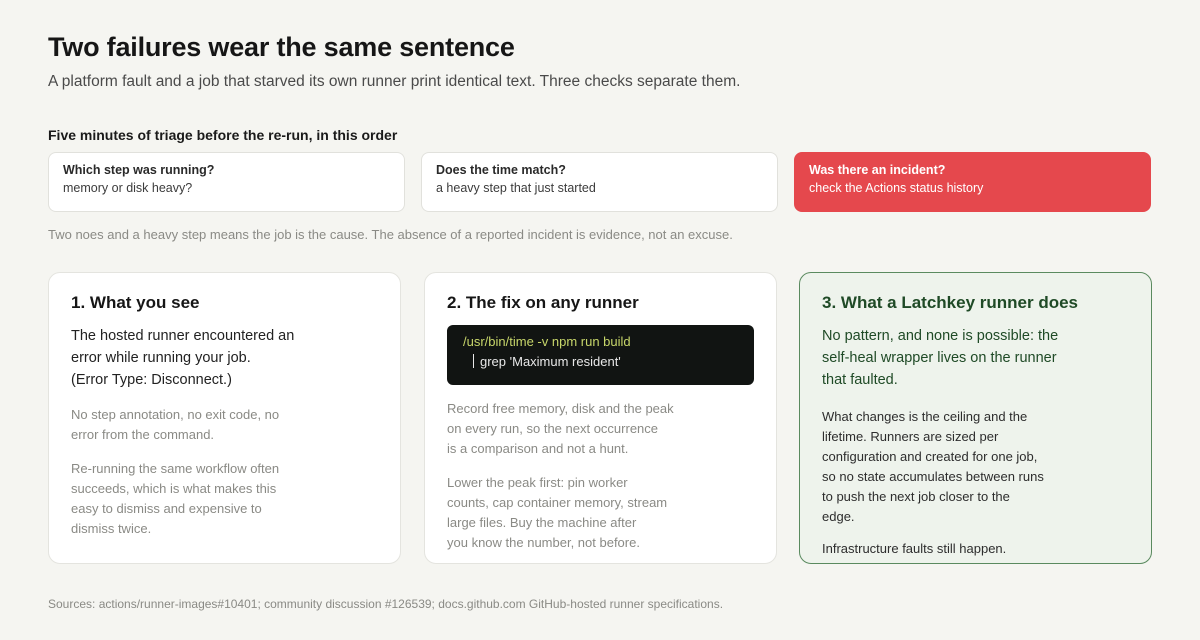  I want to click on card-title: 1. What you see, so click(135, 302).